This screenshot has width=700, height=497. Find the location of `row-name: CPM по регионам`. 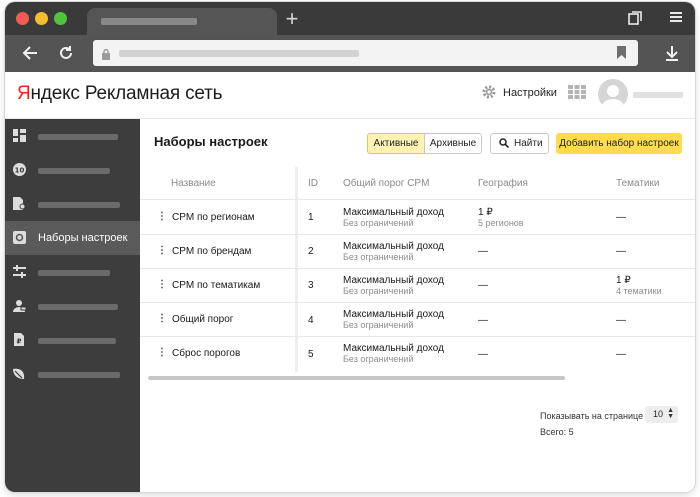

row-name: CPM по регионам is located at coordinates (213, 217).